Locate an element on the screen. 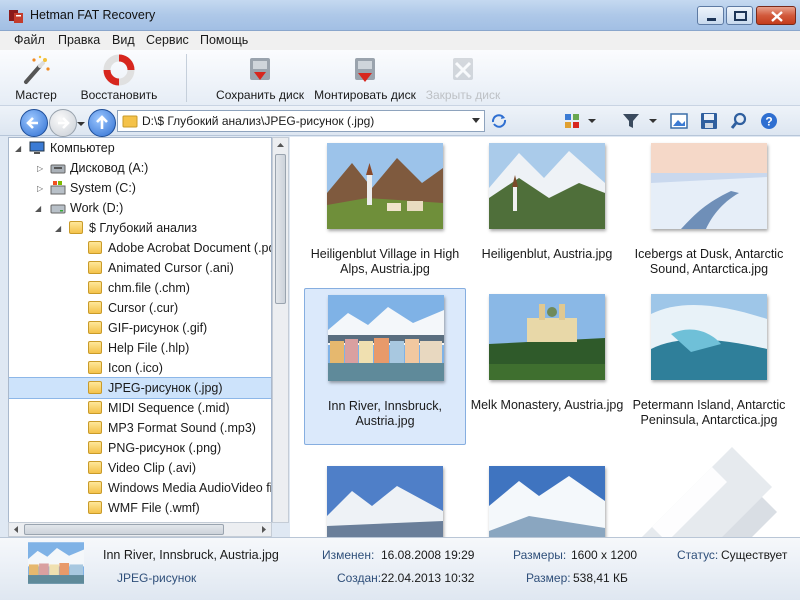 This screenshot has height=600, width=800. photo-heiligenblut is located at coordinates (547, 186).